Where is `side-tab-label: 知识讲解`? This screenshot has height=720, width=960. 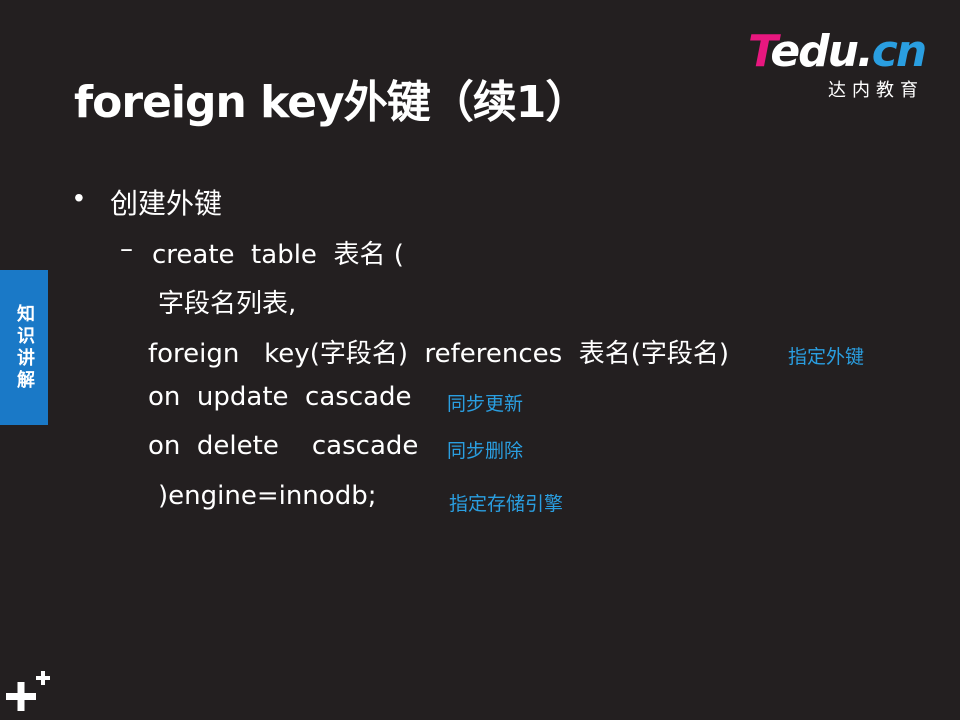
side-tab-label: 知识讲解 is located at coordinates (24, 347).